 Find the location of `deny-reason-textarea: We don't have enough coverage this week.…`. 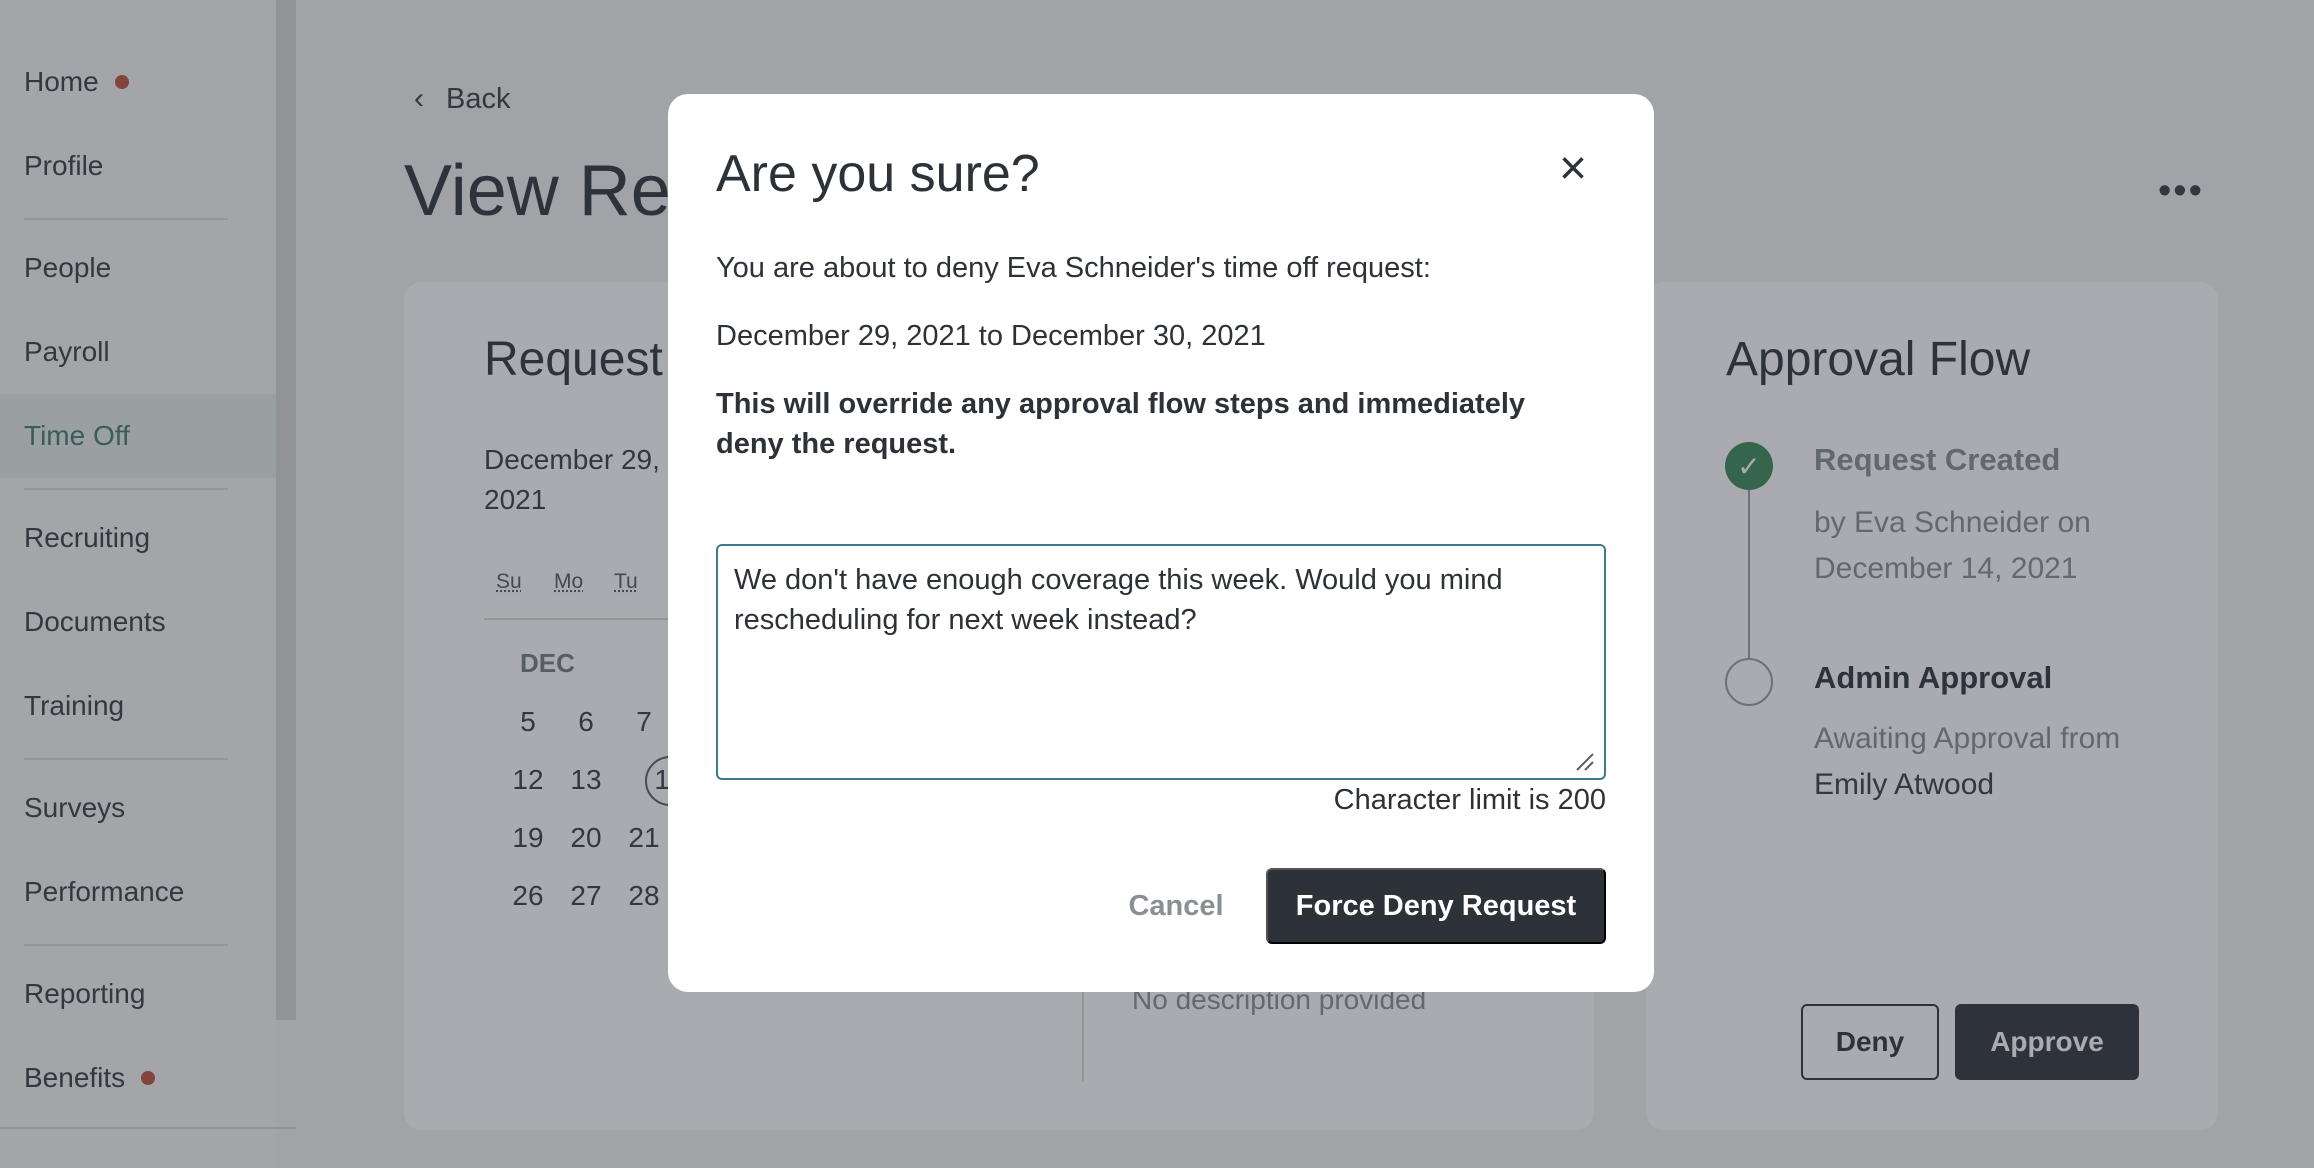

deny-reason-textarea: We don't have enough coverage this week.… is located at coordinates (1161, 662).